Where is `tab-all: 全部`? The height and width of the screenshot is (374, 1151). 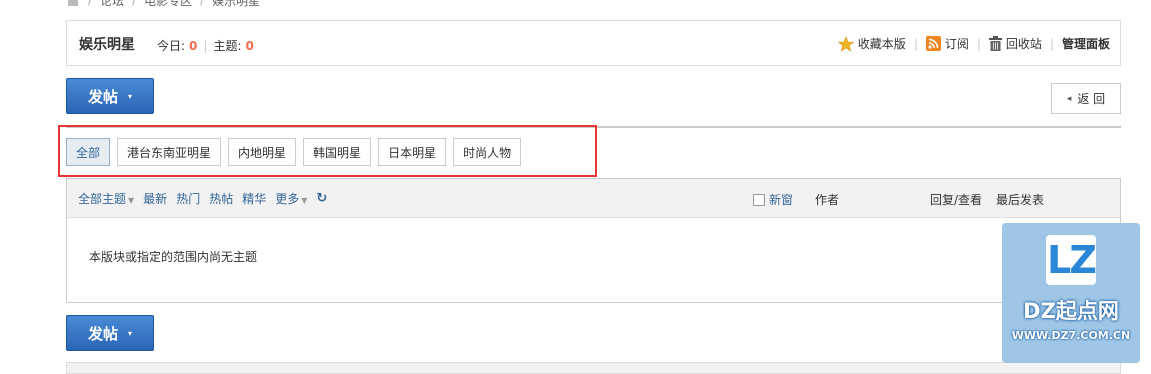
tab-all: 全部 is located at coordinates (88, 152).